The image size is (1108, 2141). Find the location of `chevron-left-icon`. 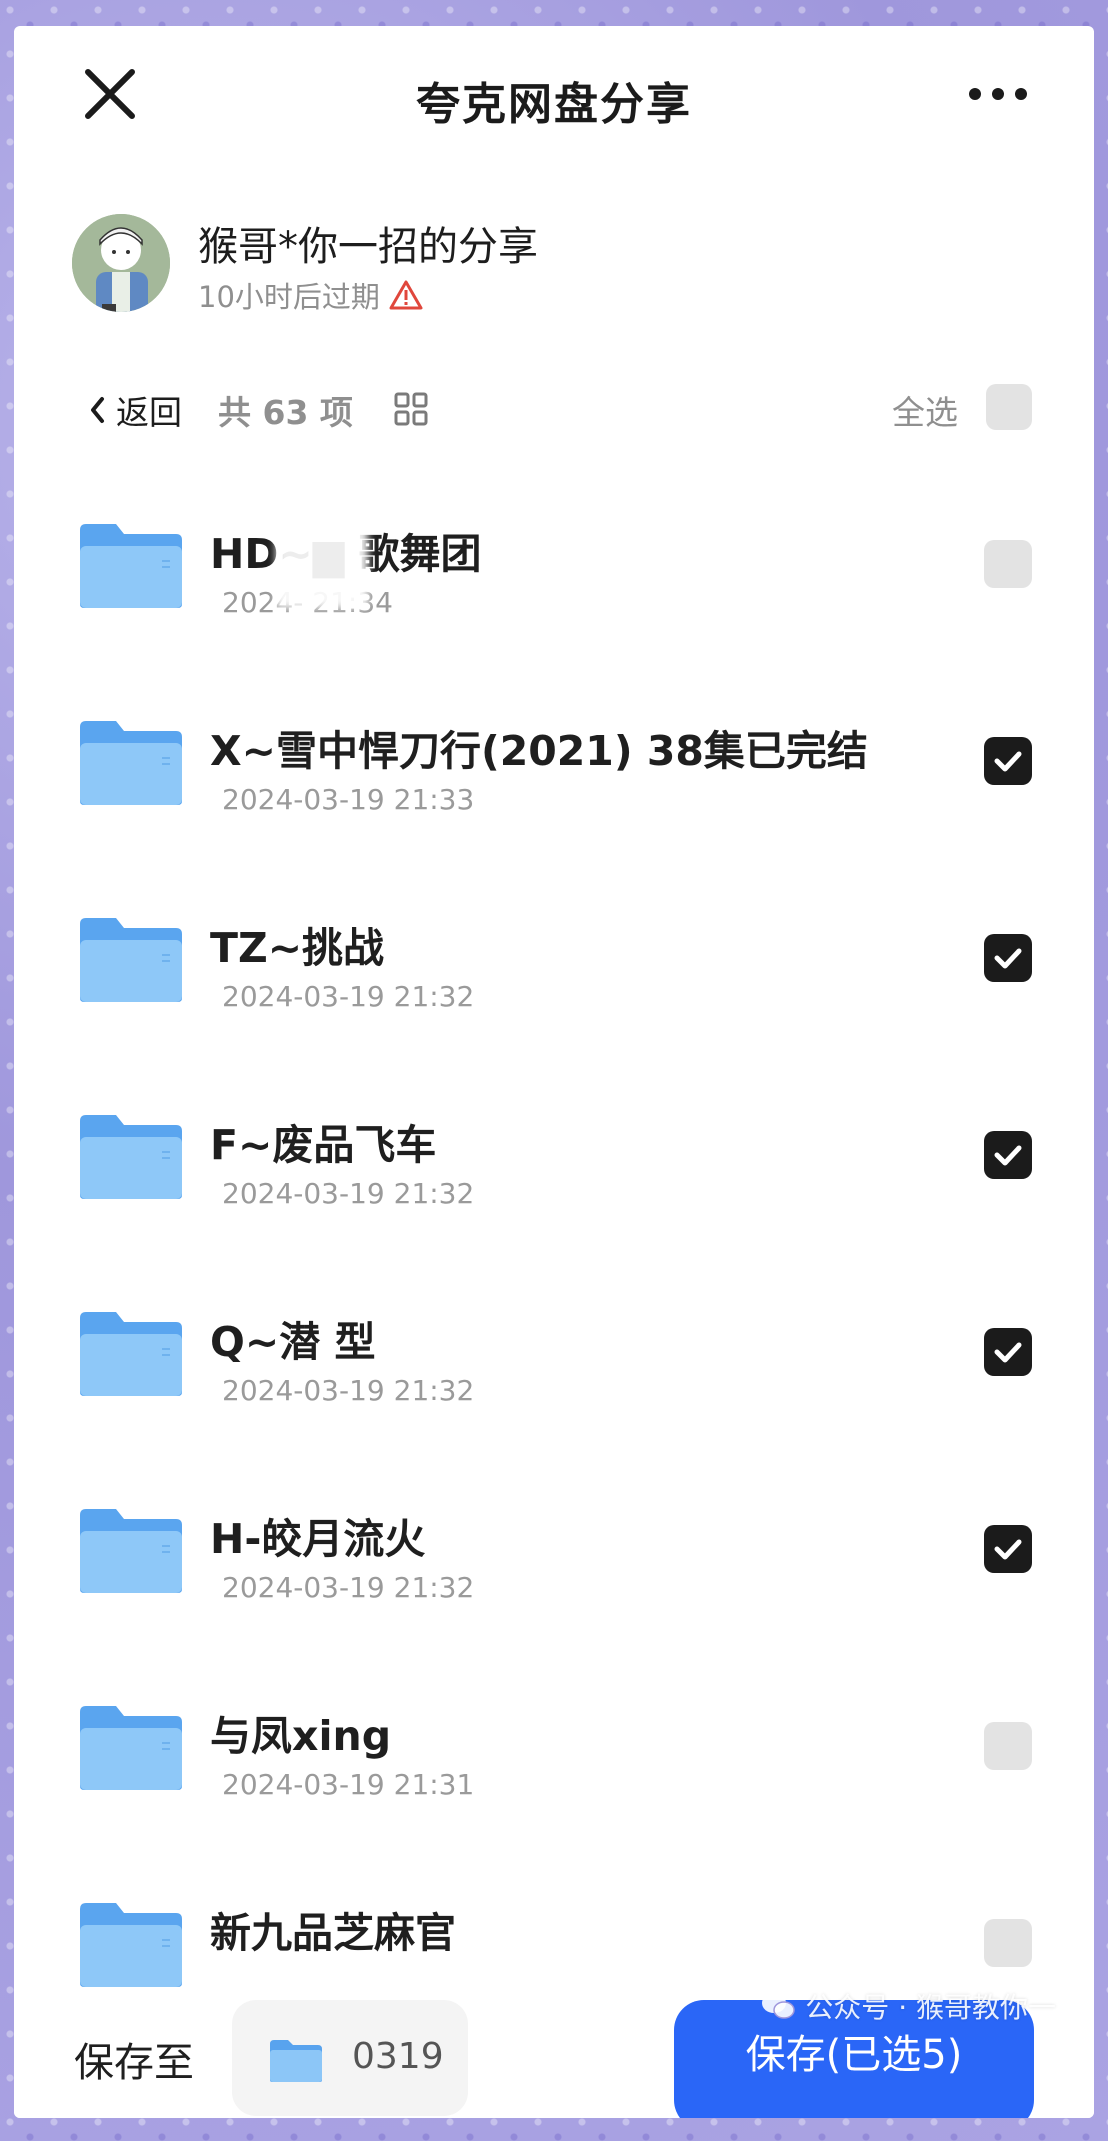

chevron-left-icon is located at coordinates (97, 410).